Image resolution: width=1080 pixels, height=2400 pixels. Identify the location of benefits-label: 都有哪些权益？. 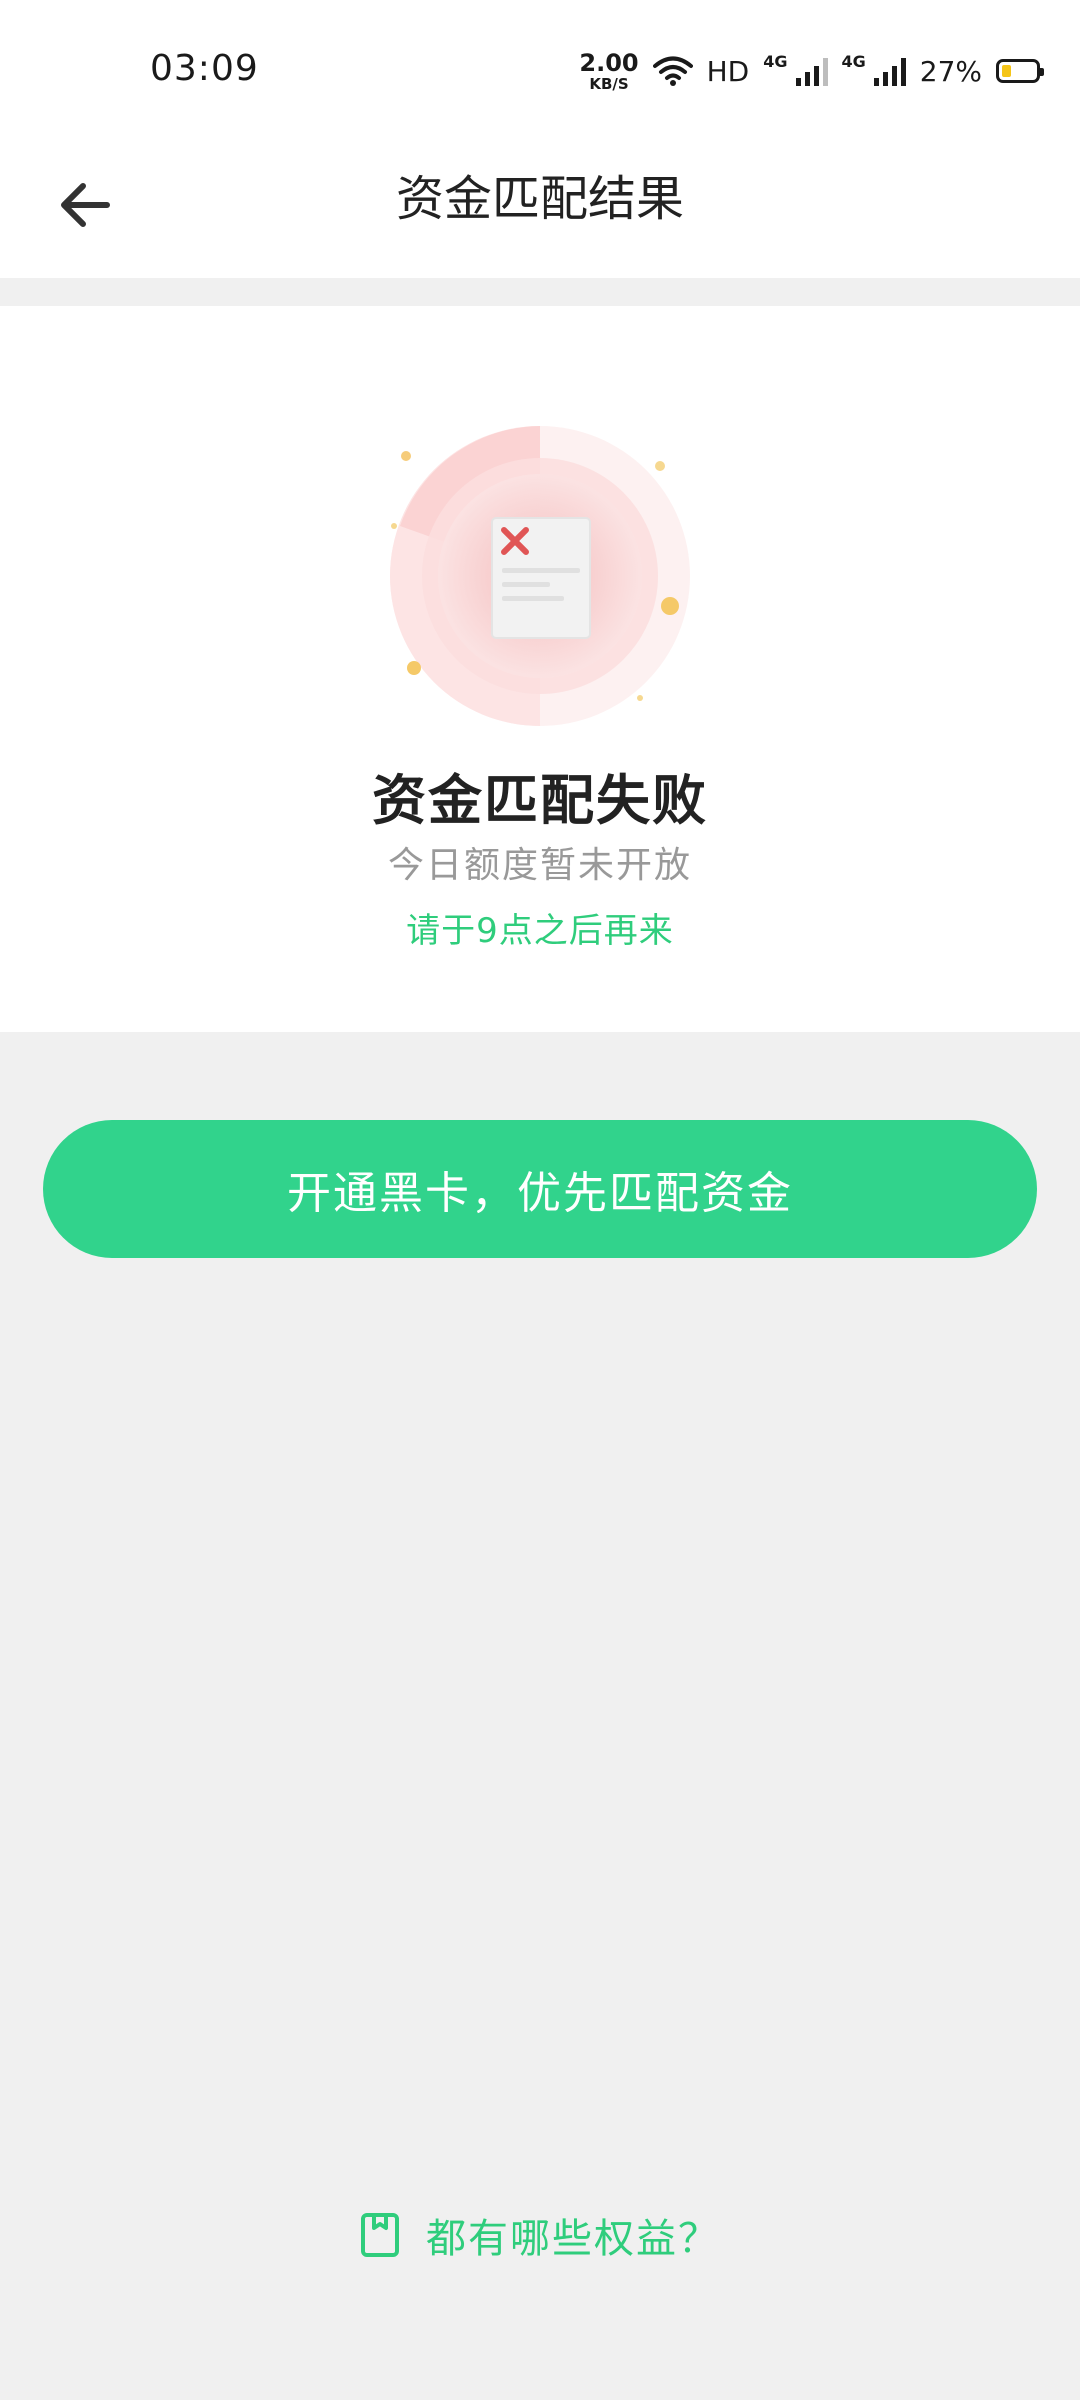
(573, 2239).